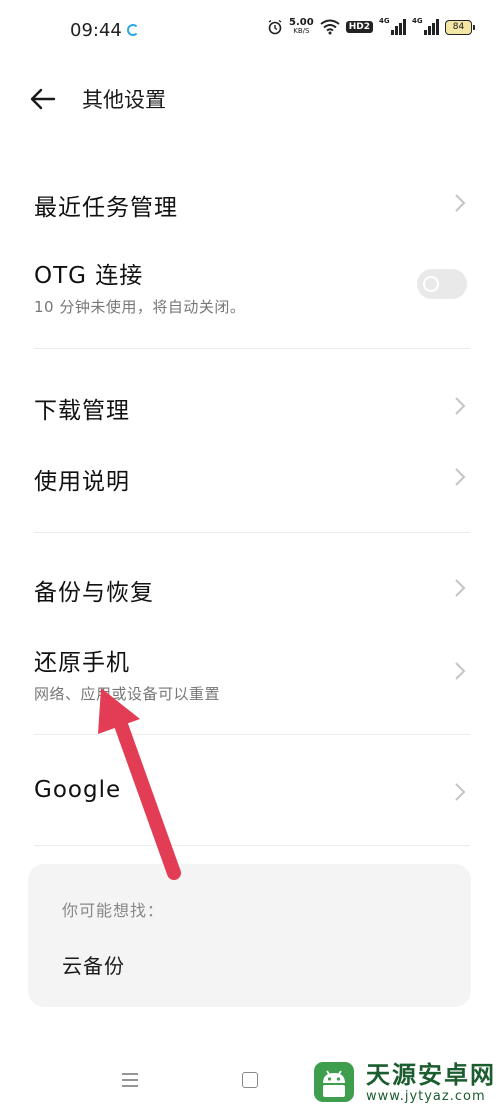  What do you see at coordinates (127, 694) in the screenshot?
I see `reset-phone-description: 网络、应用或设备可以重置` at bounding box center [127, 694].